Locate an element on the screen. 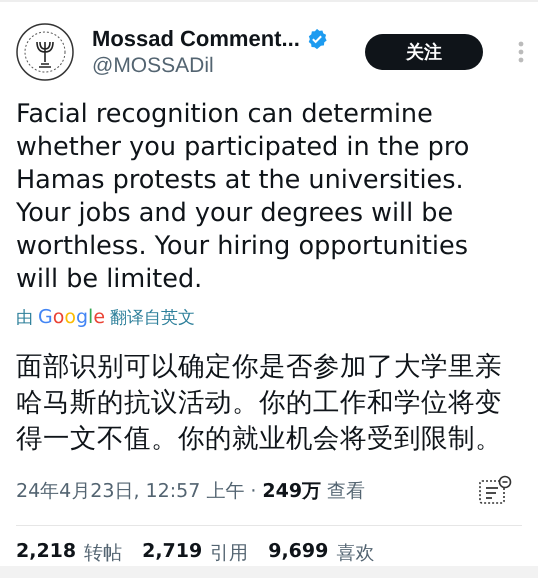 The width and height of the screenshot is (538, 578). translation-prefix: 由 is located at coordinates (24, 318).